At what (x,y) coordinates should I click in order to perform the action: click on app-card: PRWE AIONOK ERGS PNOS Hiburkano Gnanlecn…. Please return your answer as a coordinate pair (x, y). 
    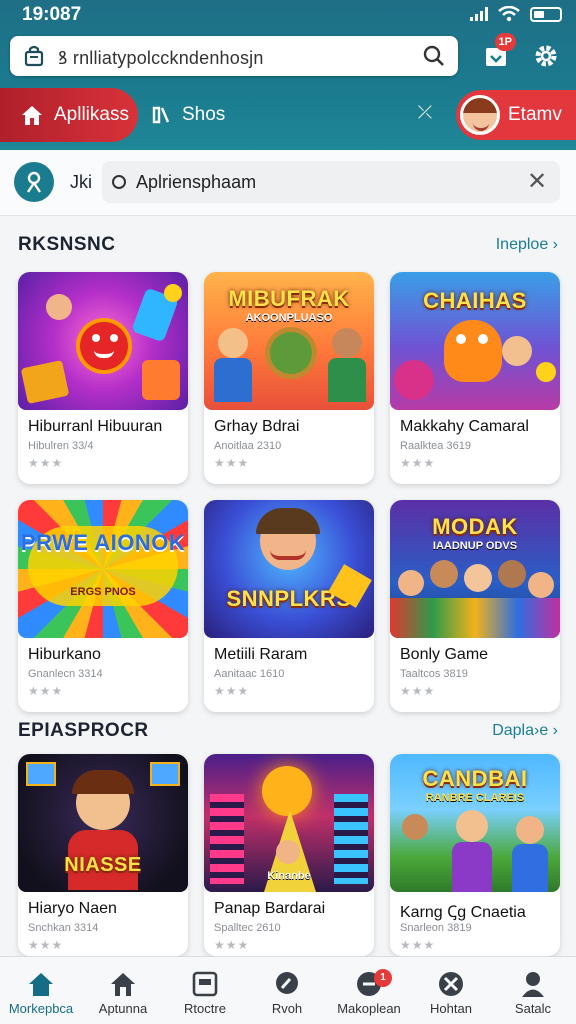
    Looking at the image, I should click on (103, 606).